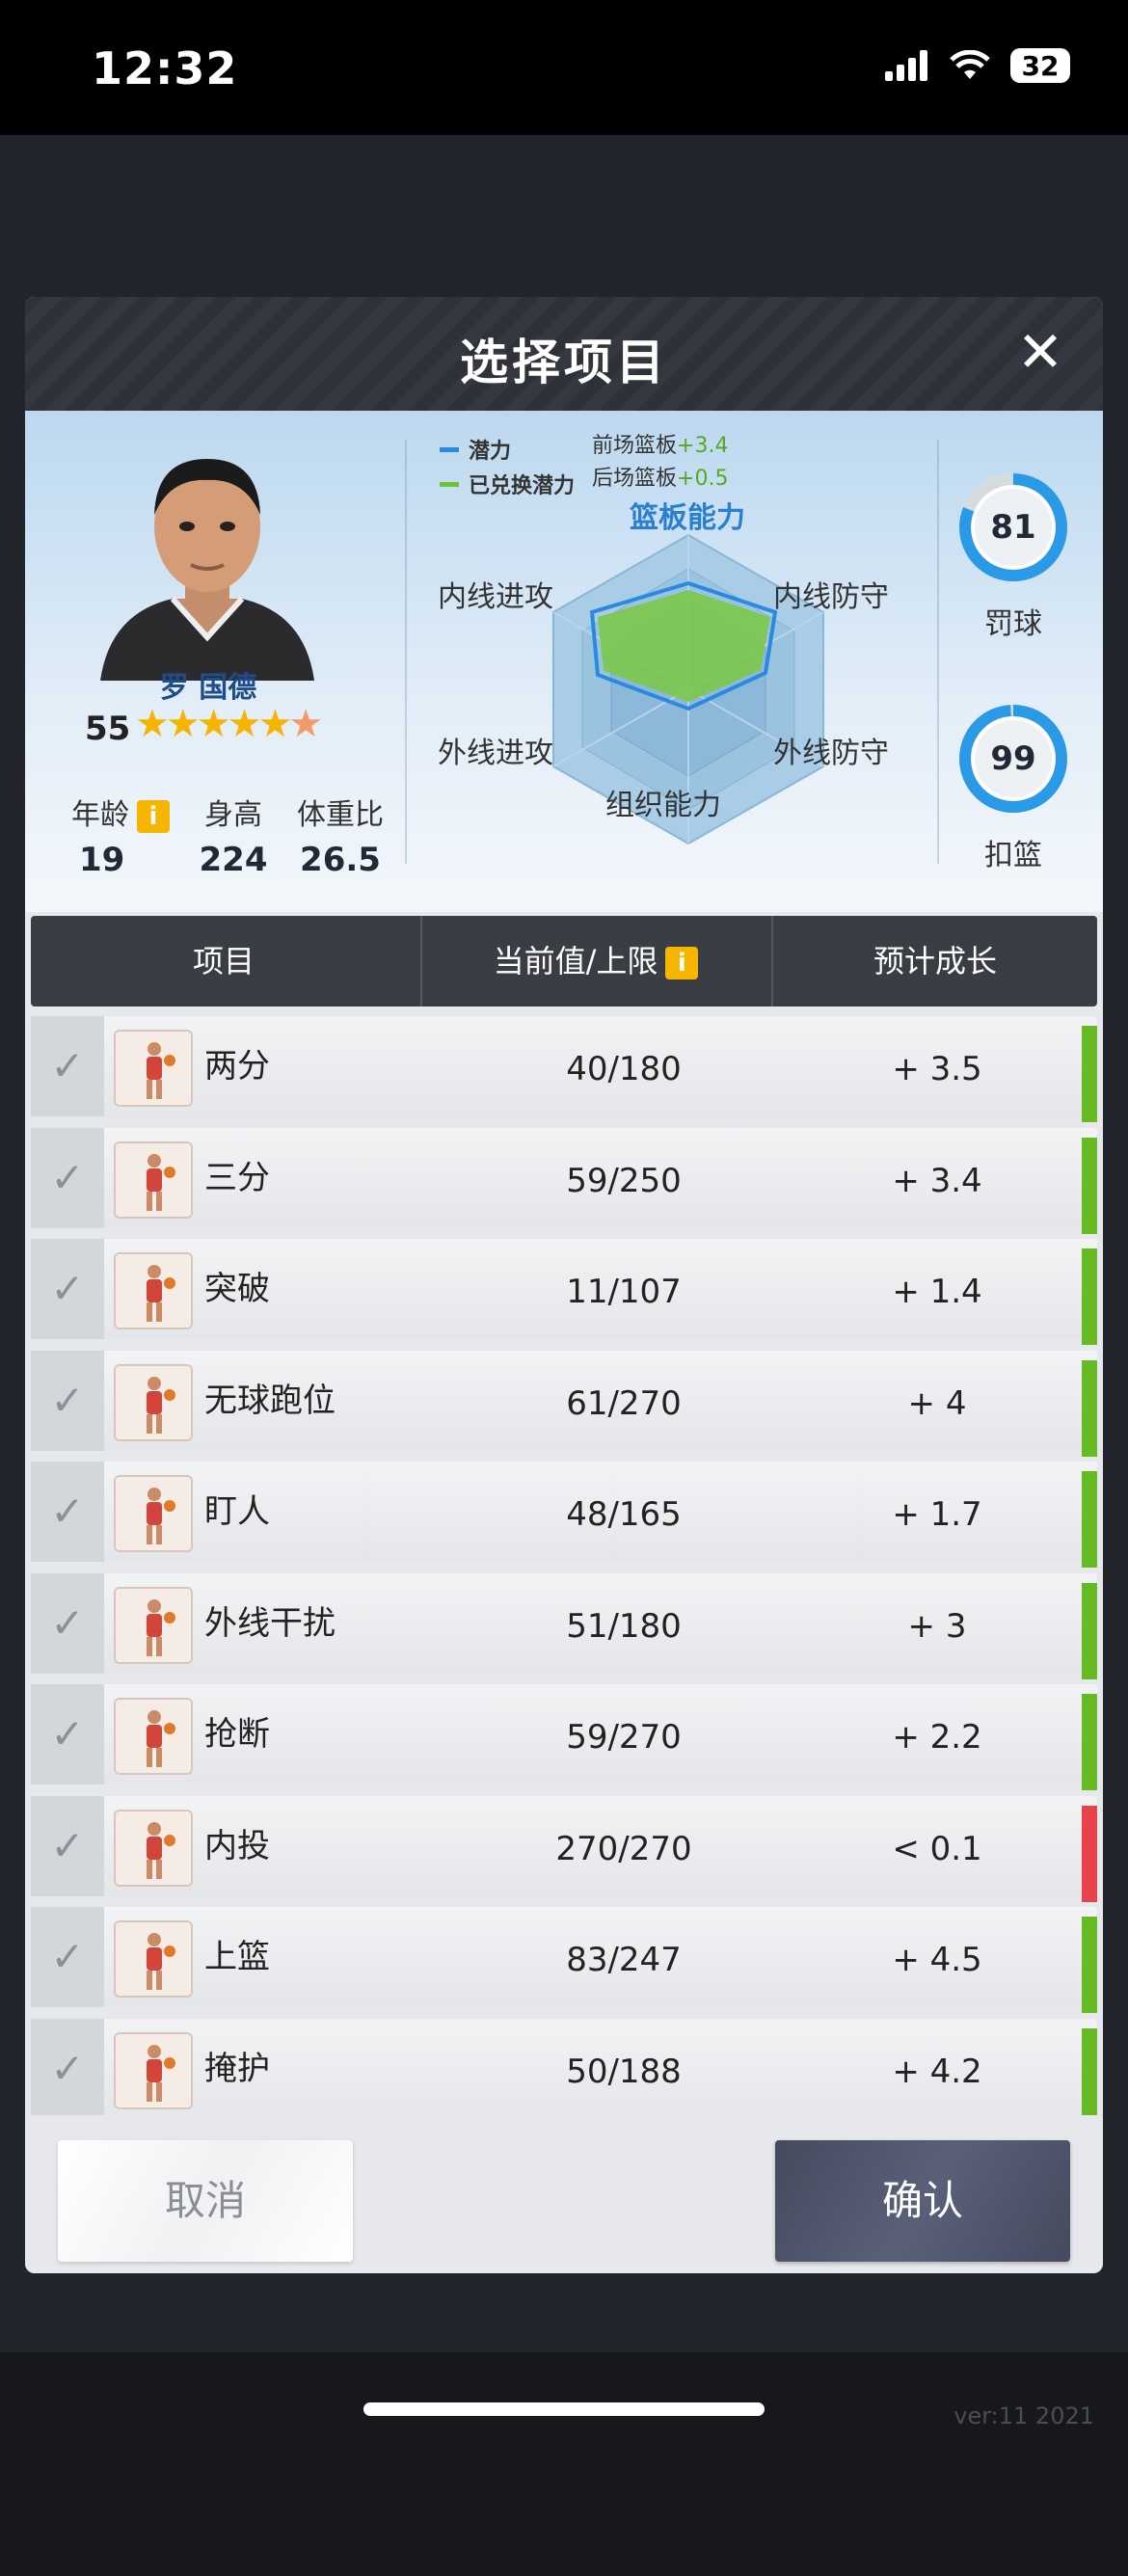 This screenshot has height=2576, width=1128. I want to click on row-growth: + 4.2, so click(937, 2071).